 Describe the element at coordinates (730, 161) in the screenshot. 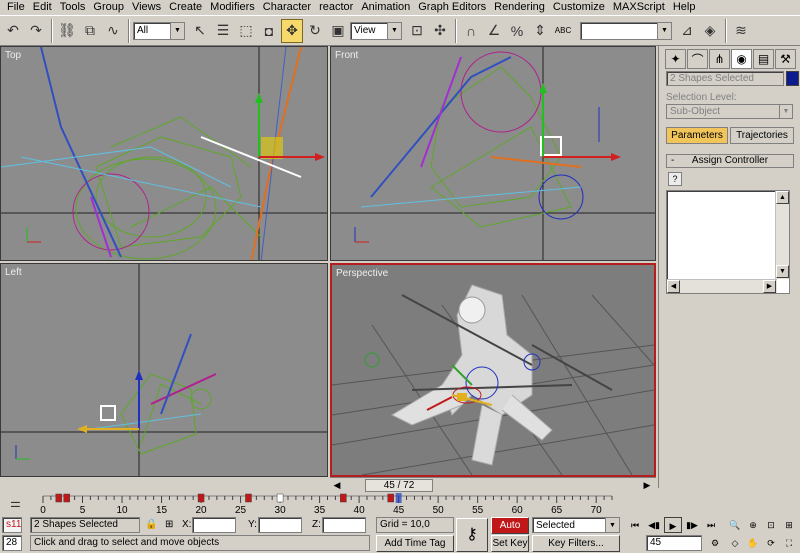

I see `assign-controller-rollout: - Assign Controller` at that location.